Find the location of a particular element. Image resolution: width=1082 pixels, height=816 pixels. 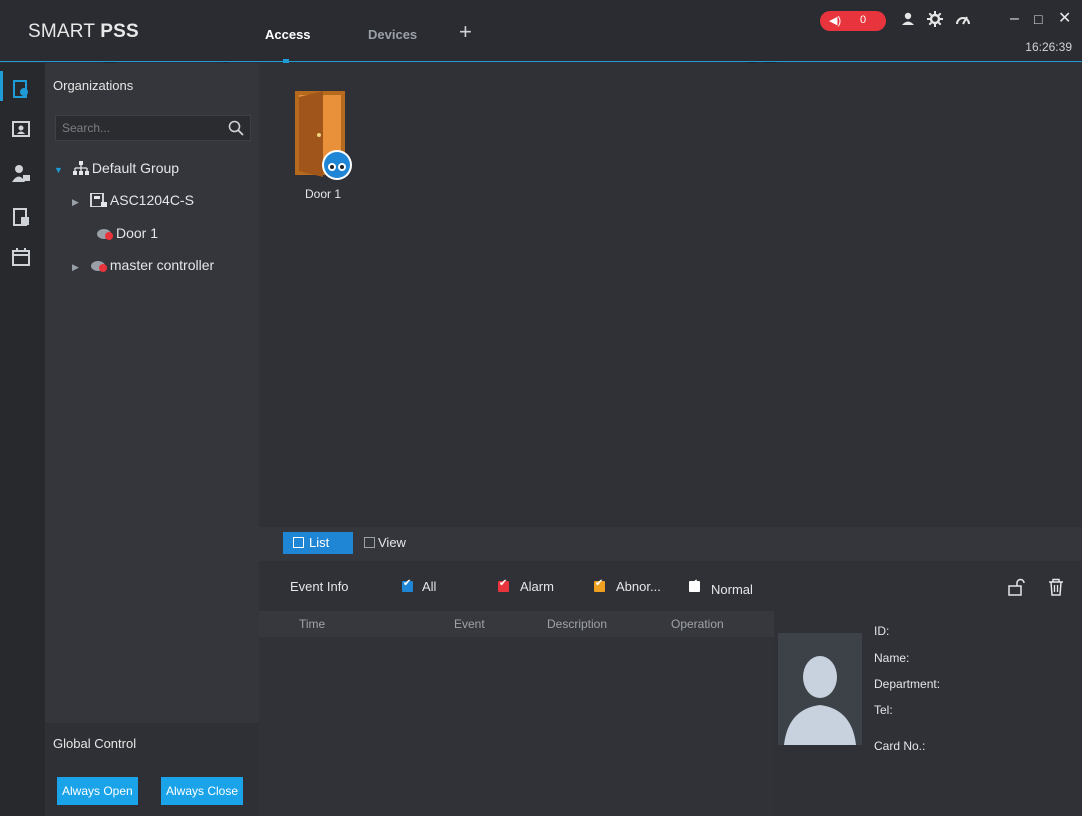

trash-icon is located at coordinates (1056, 587).